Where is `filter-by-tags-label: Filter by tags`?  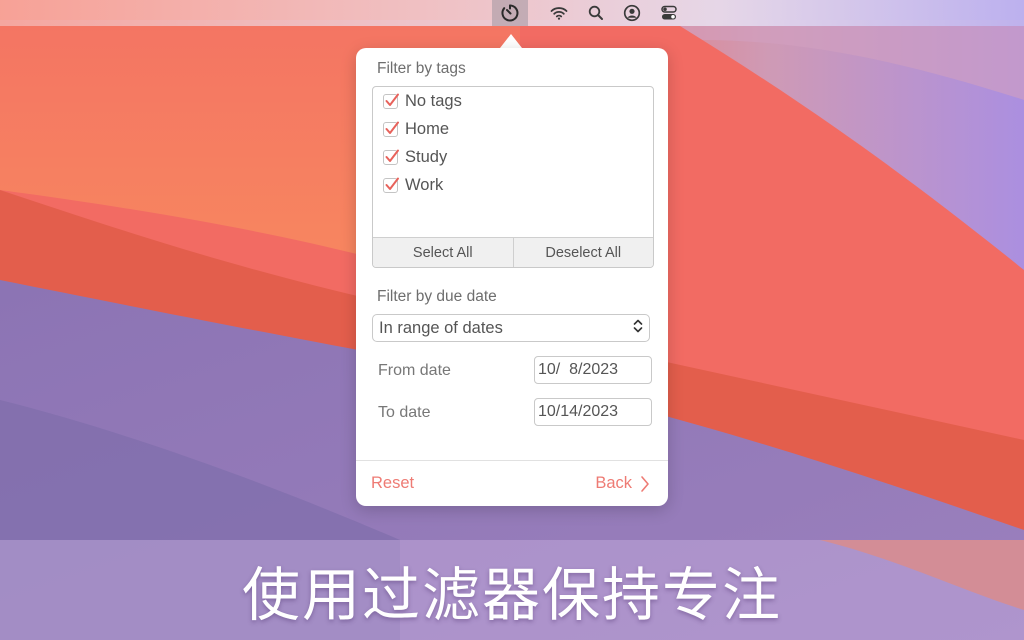
filter-by-tags-label: Filter by tags is located at coordinates (421, 68).